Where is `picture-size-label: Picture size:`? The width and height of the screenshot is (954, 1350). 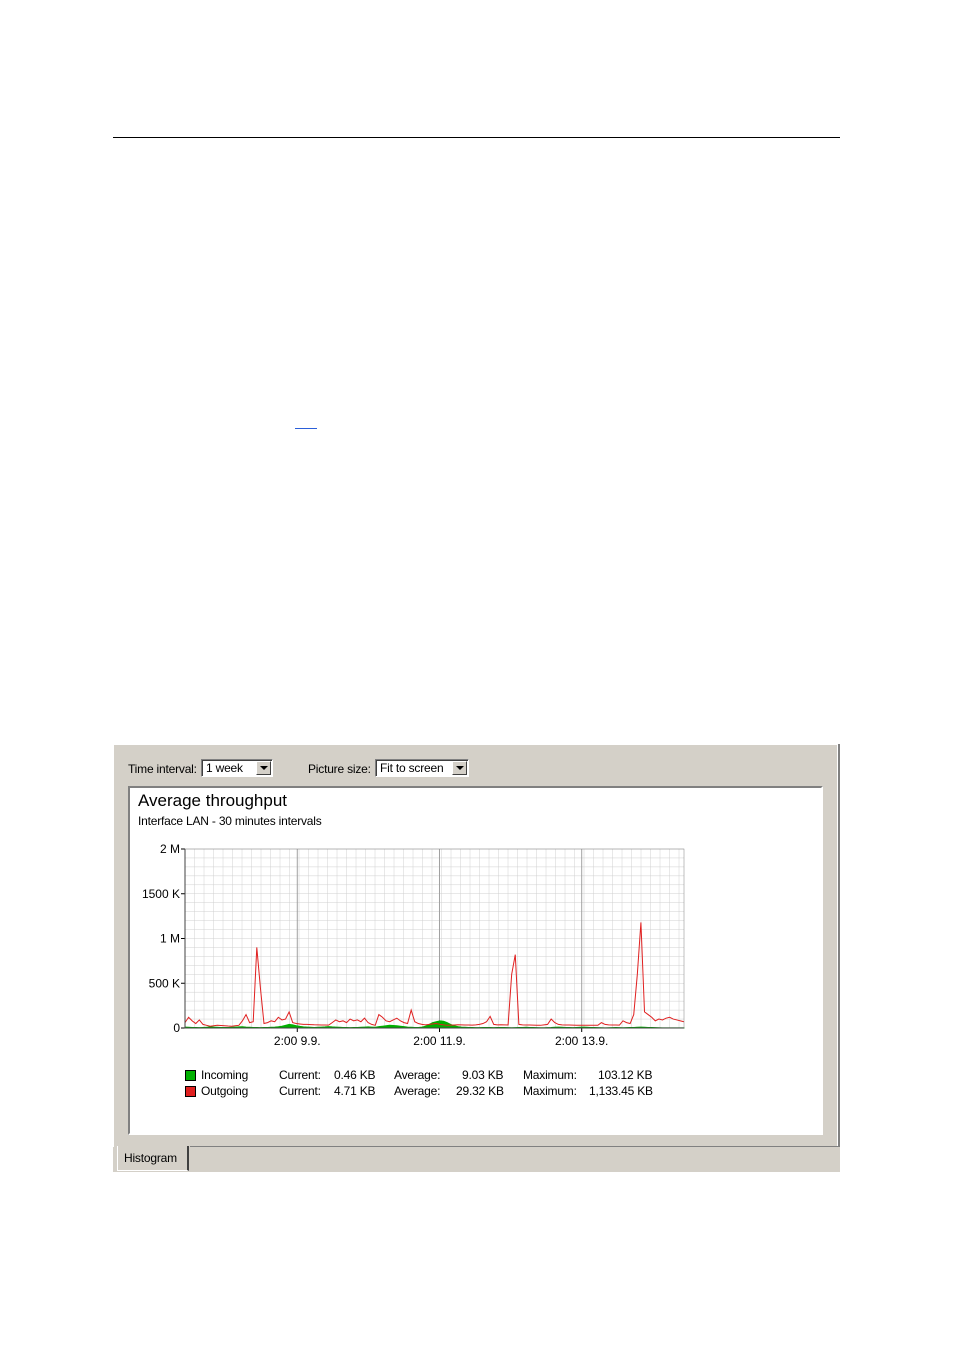
picture-size-label: Picture size: is located at coordinates (339, 769).